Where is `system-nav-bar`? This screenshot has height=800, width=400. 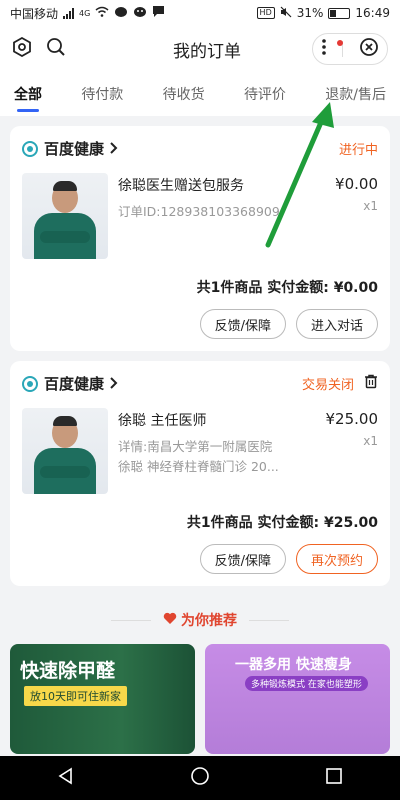
system-nav-bar is located at coordinates (200, 778).